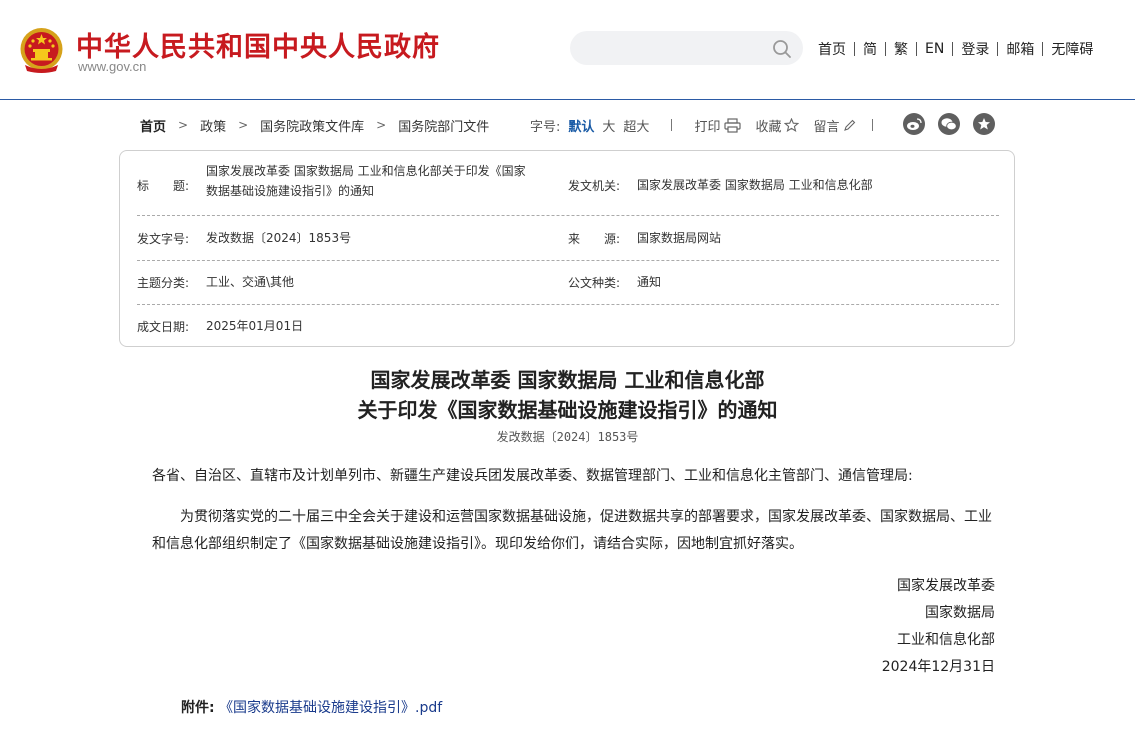 The height and width of the screenshot is (735, 1135). I want to click on nav-home: 首页, so click(832, 49).